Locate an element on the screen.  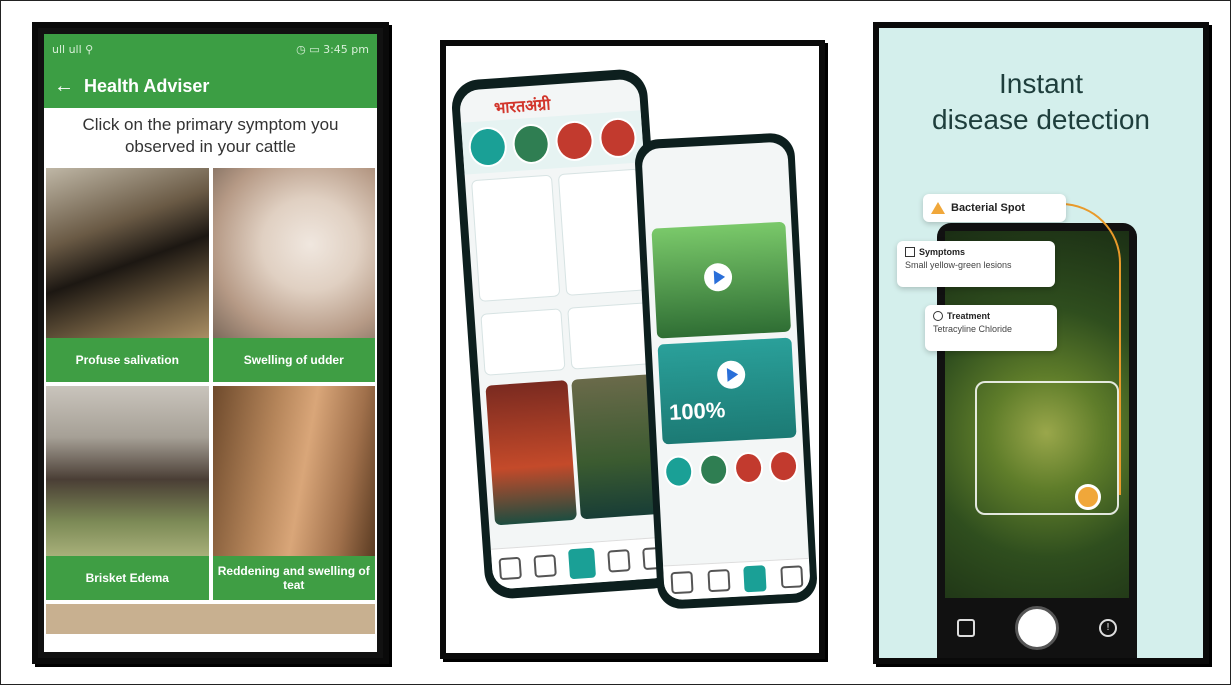
symptom-tile: Swelling of udder is located at coordinates (293, 275).